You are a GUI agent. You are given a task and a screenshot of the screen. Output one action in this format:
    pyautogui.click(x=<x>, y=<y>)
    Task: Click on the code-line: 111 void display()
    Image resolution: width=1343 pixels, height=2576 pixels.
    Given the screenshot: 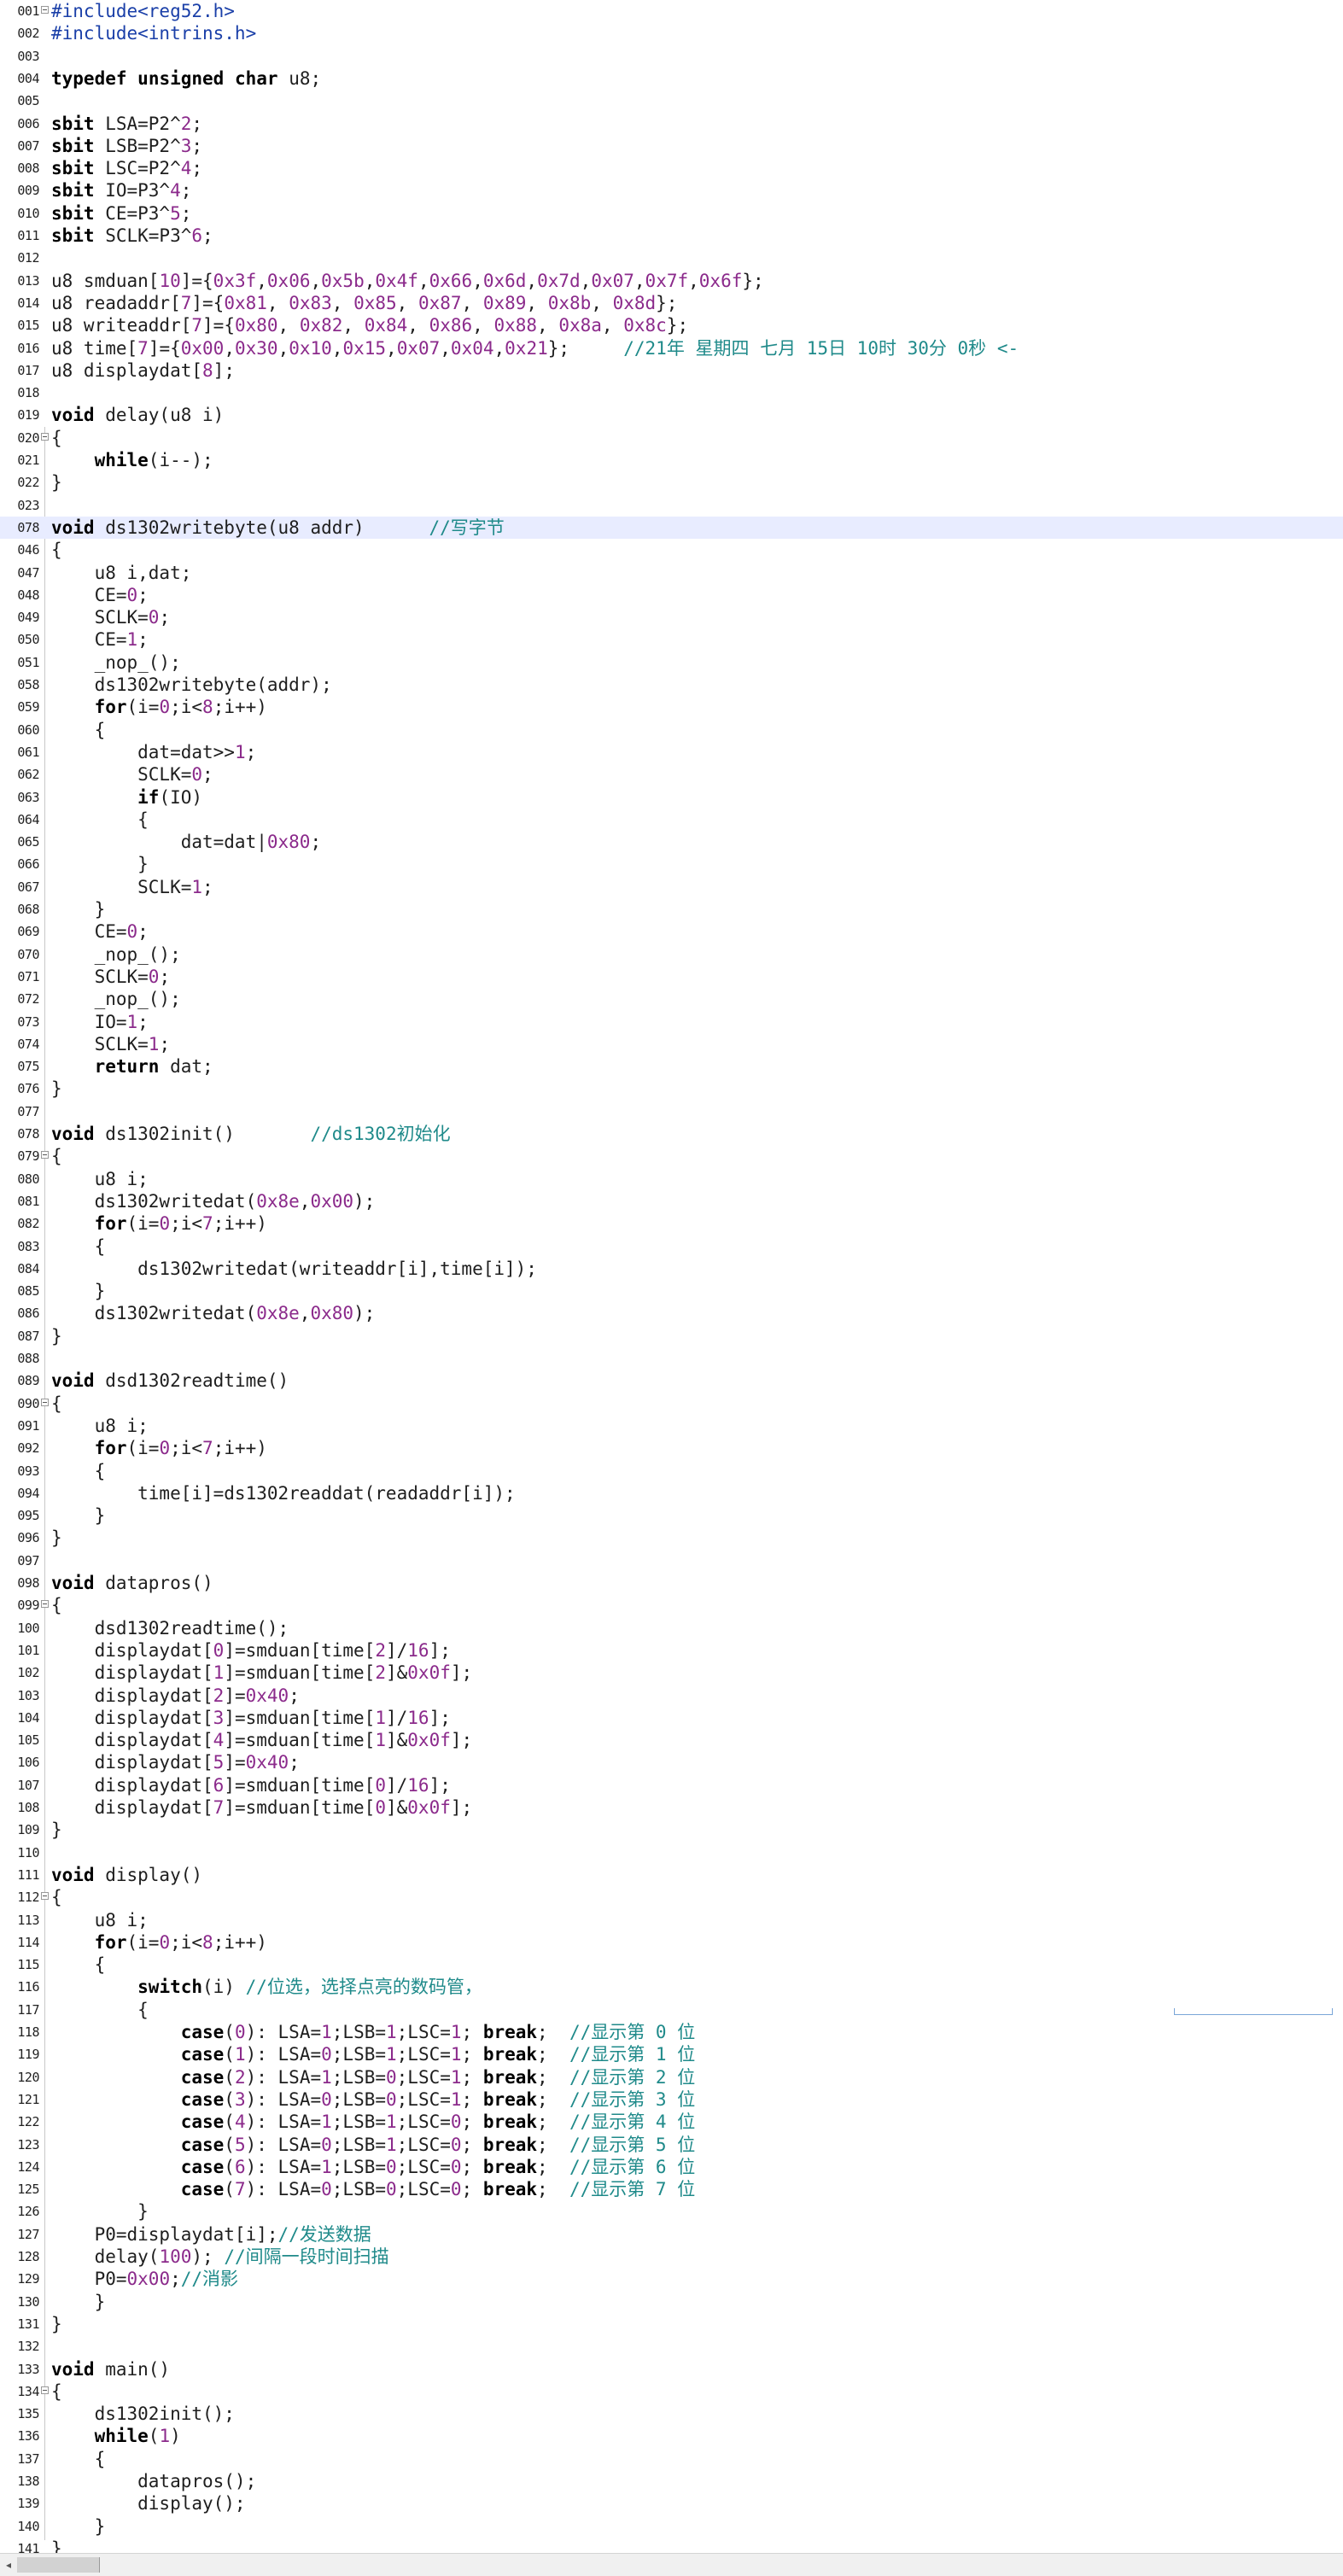 What is the action you would take?
    pyautogui.click(x=671, y=1875)
    